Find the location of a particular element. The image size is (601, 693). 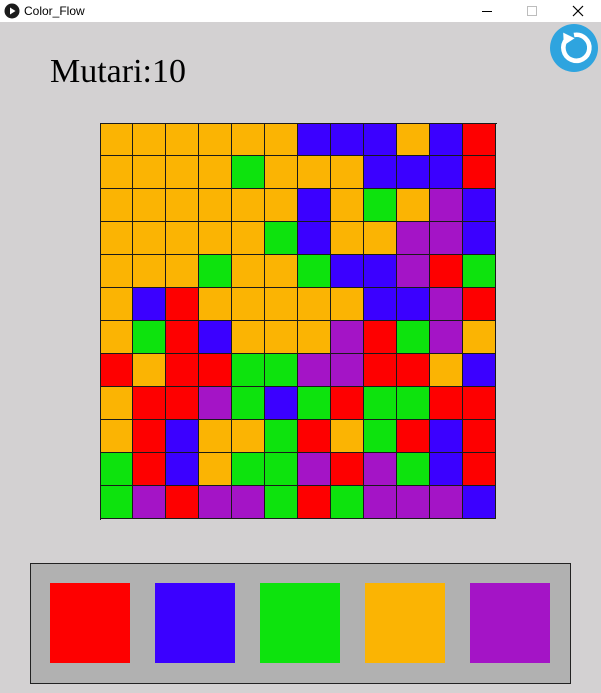

maximize-button is located at coordinates (532, 11).